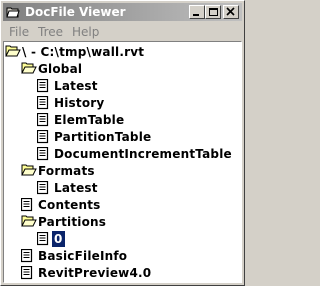  I want to click on app-icon, so click(13, 12).